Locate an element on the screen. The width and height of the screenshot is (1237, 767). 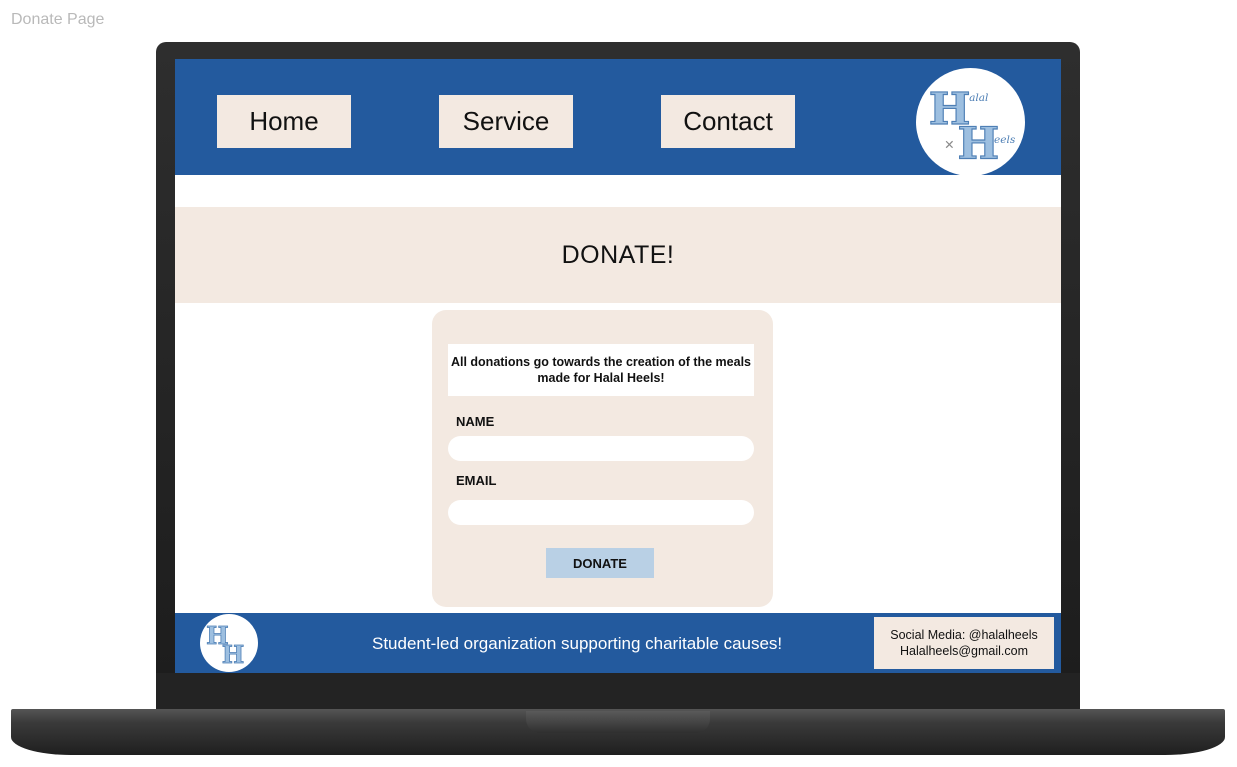
hh-monogram-small-icon: H H is located at coordinates (225, 645).